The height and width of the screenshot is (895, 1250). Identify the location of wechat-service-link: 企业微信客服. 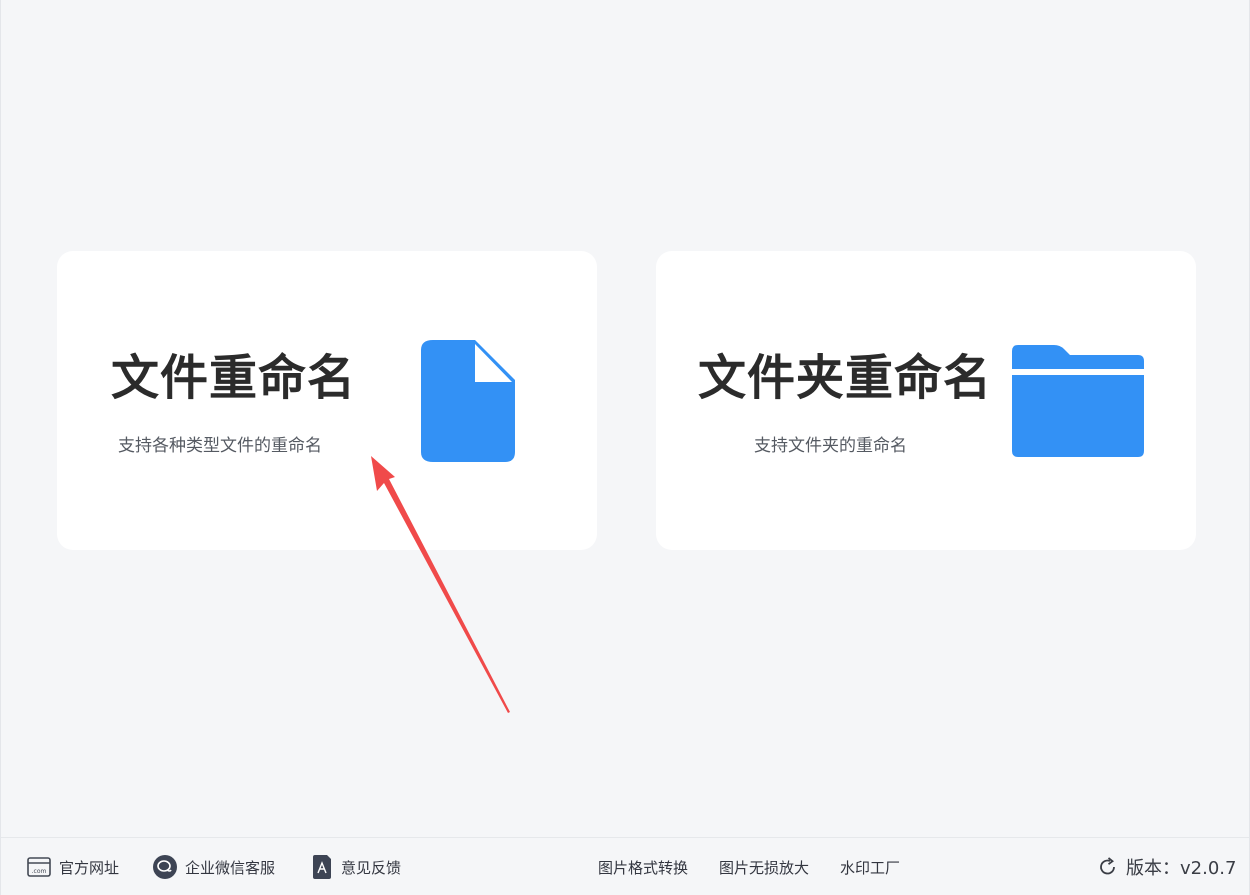
(214, 866).